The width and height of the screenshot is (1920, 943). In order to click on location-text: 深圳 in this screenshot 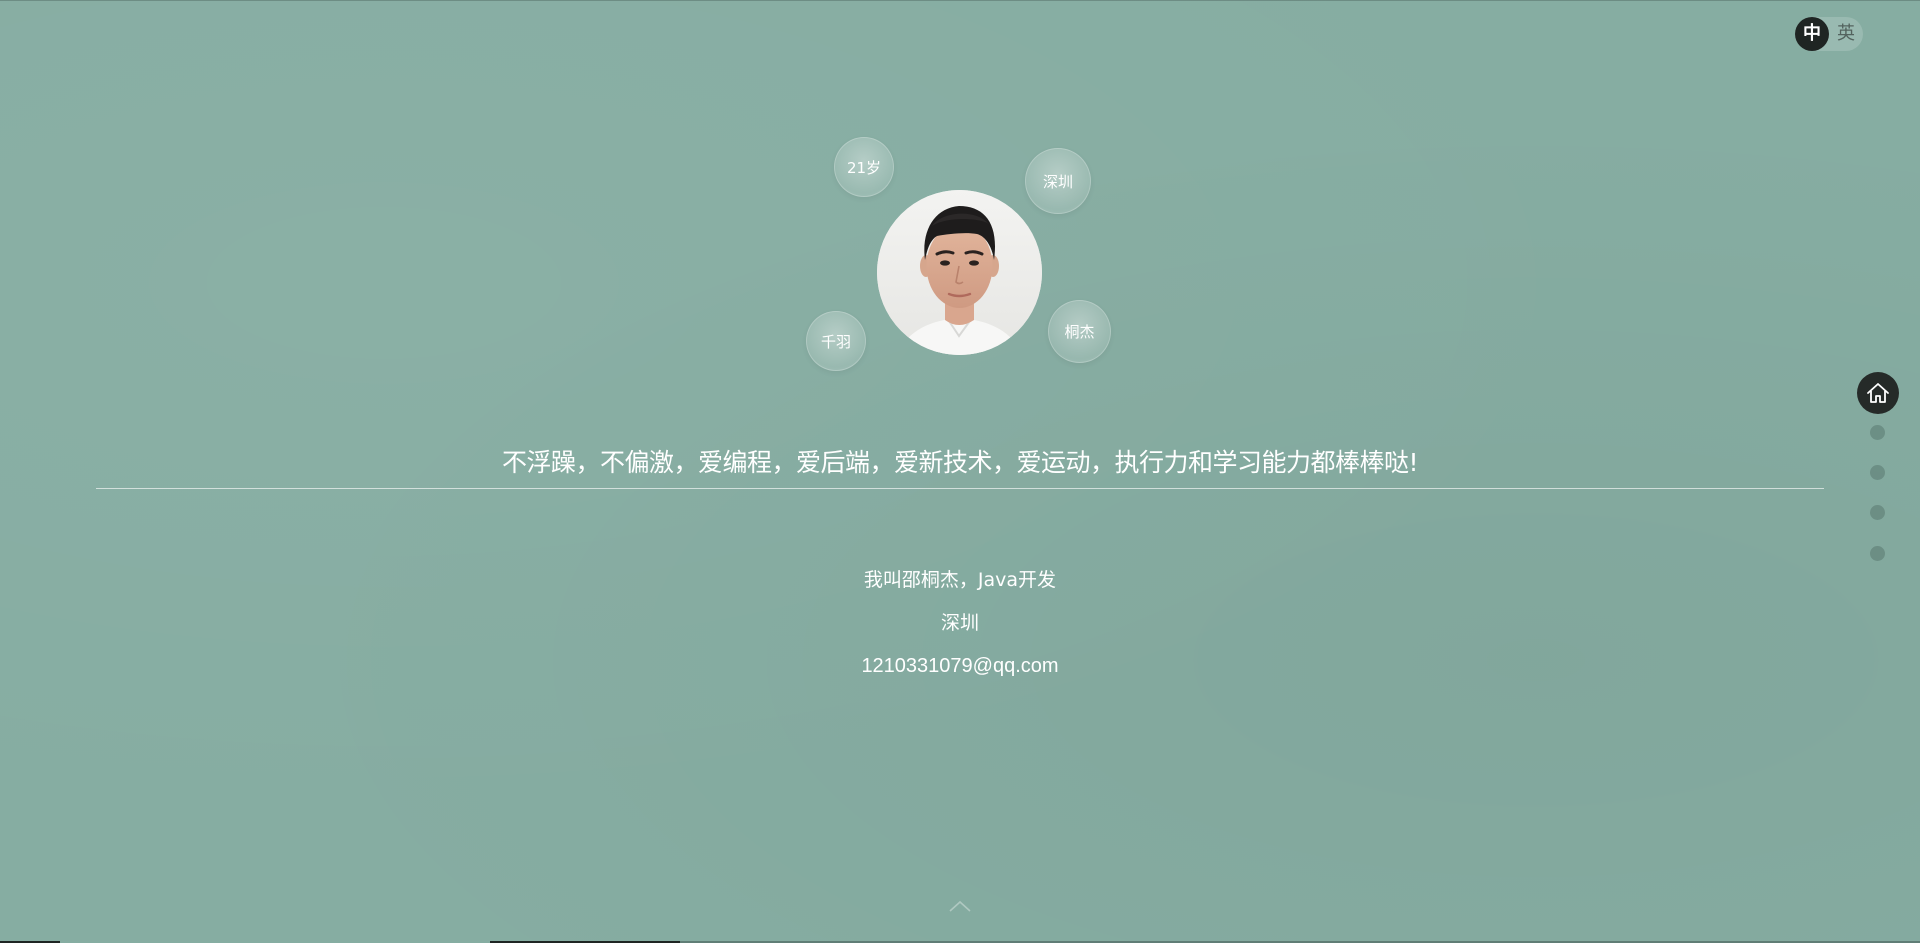, I will do `click(959, 623)`.